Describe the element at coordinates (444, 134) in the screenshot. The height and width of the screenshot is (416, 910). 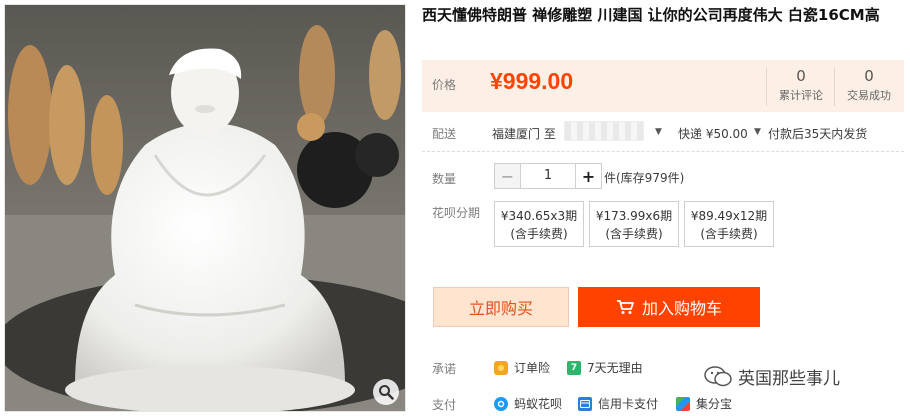
I see `delivery-label: 配送` at that location.